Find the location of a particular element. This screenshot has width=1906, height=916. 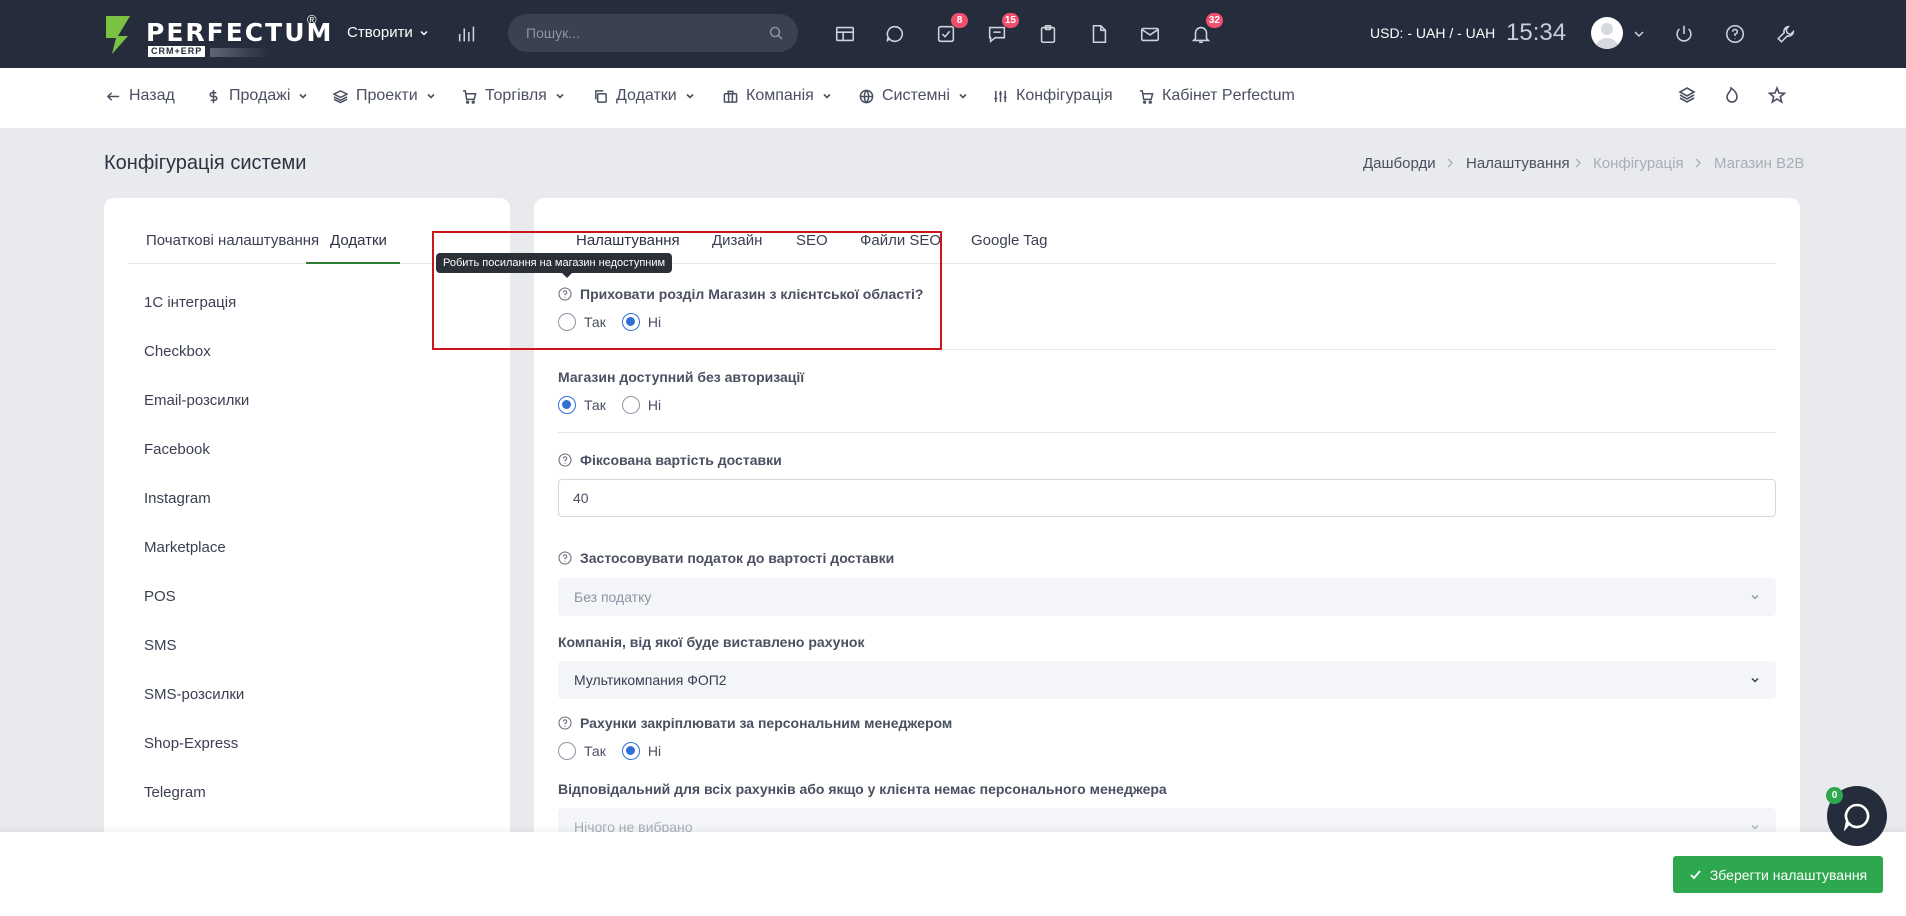

star-icon is located at coordinates (1778, 96).